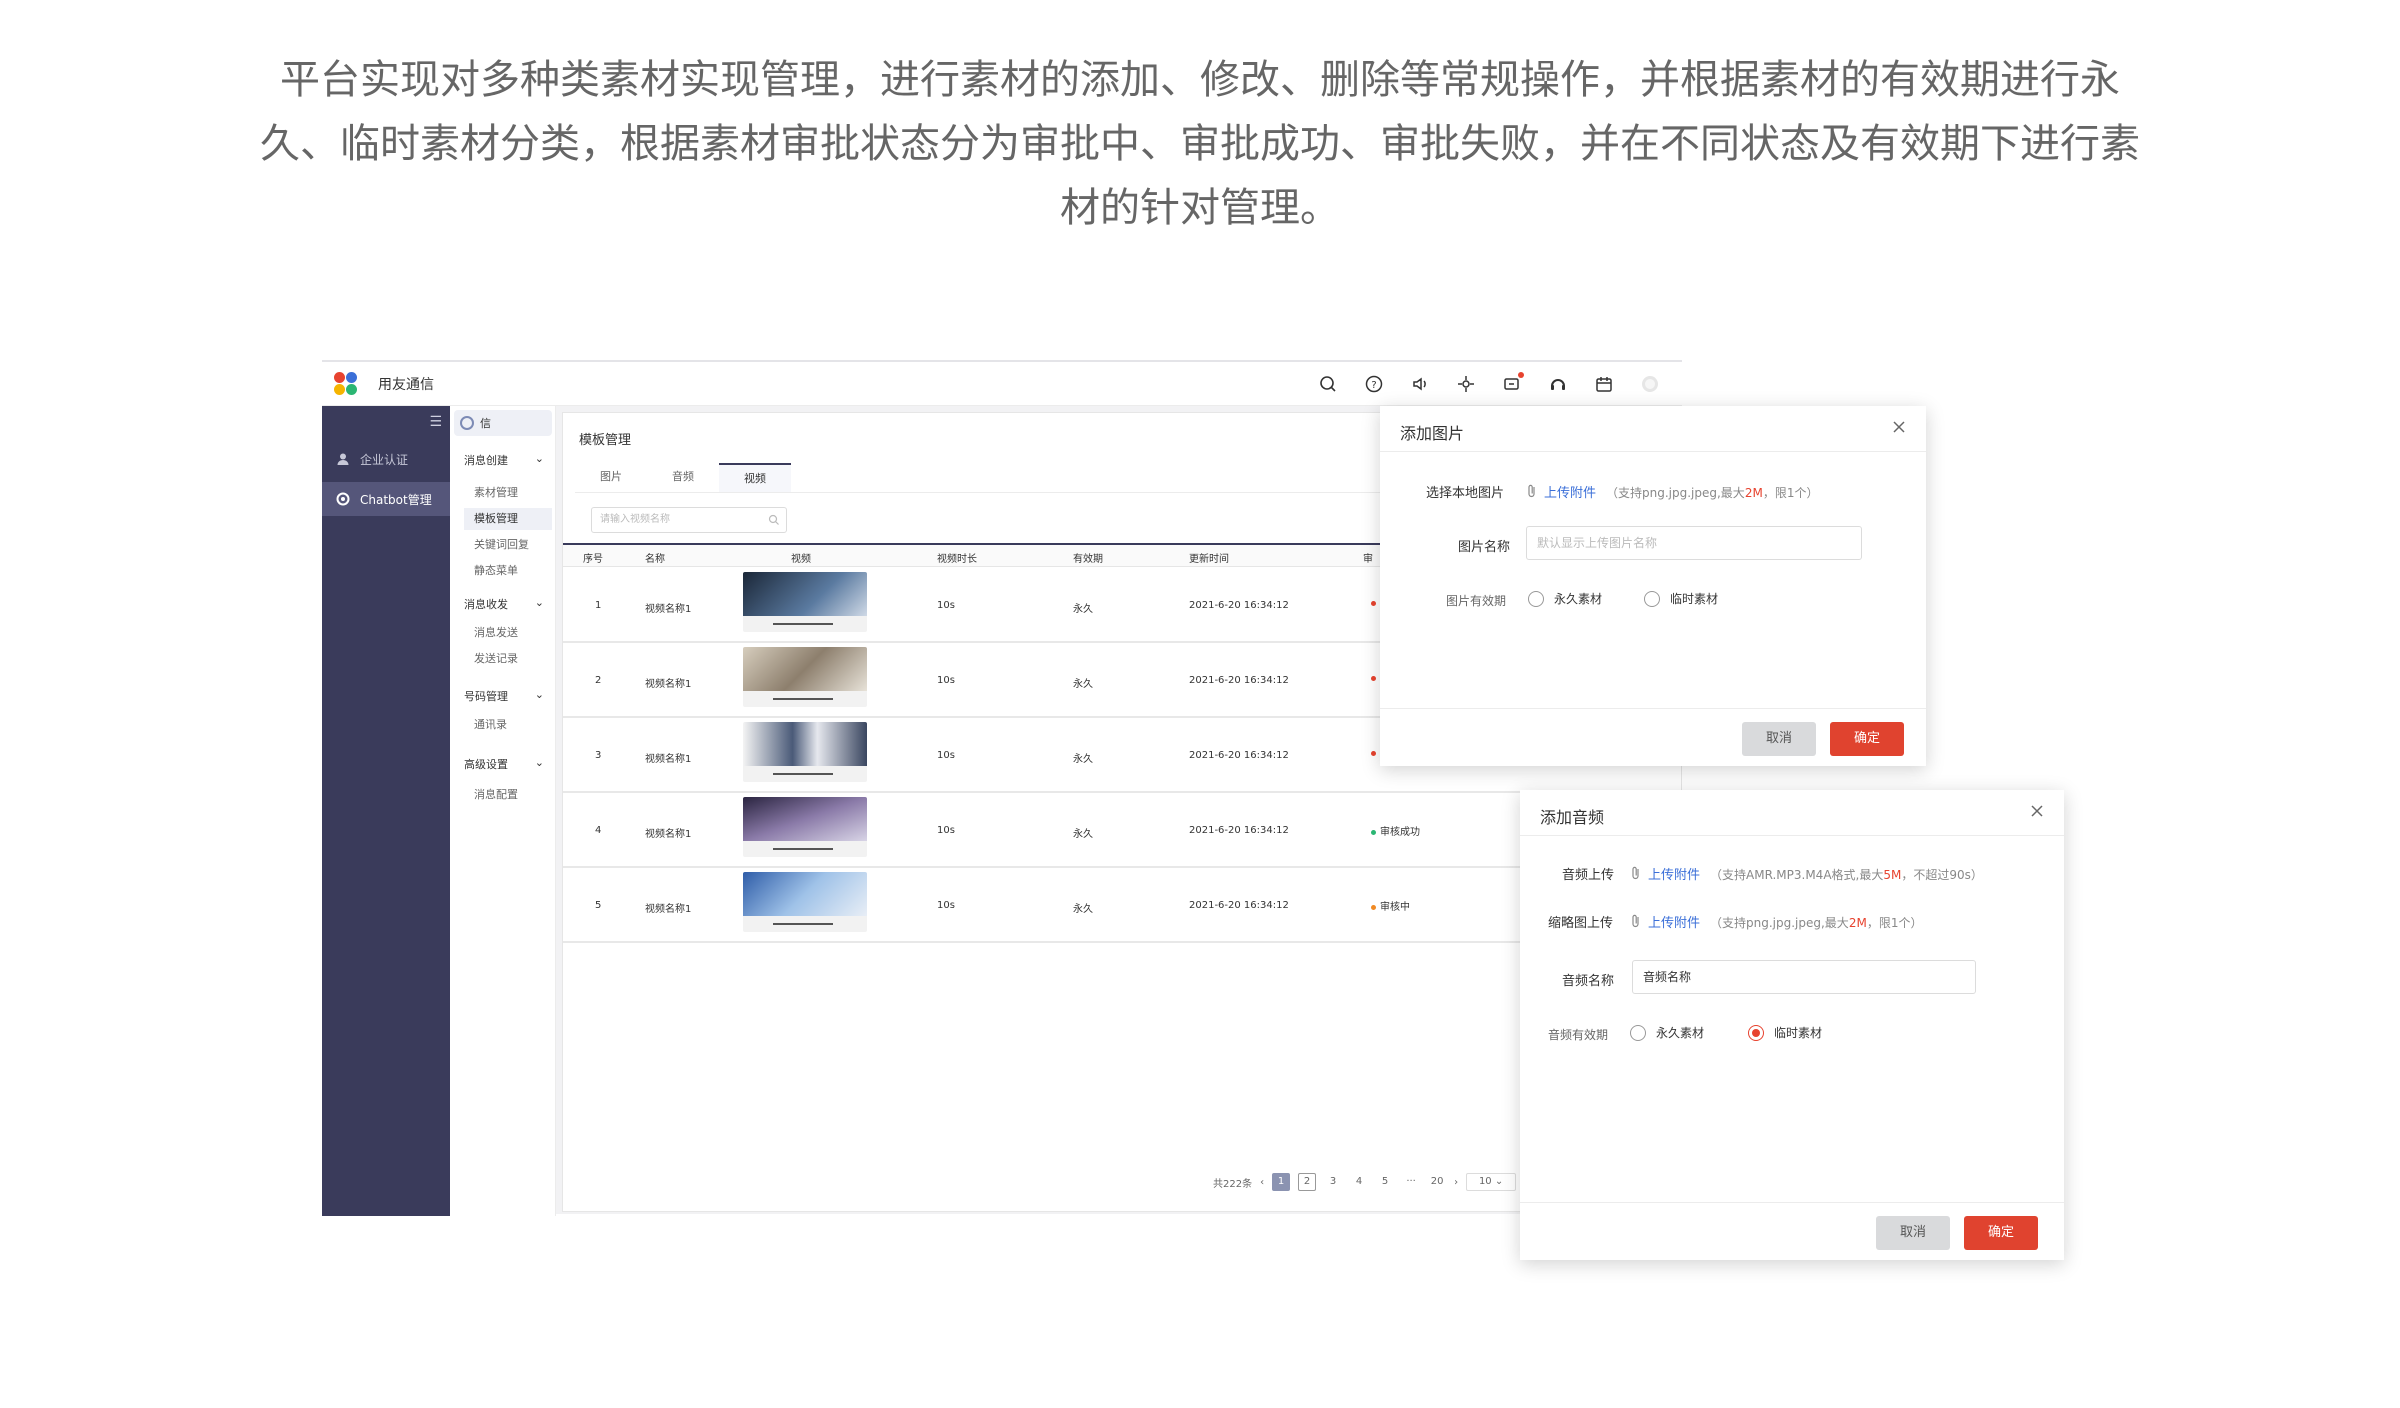 This screenshot has width=2400, height=1408. What do you see at coordinates (1368, 559) in the screenshot?
I see `column-header: 审` at bounding box center [1368, 559].